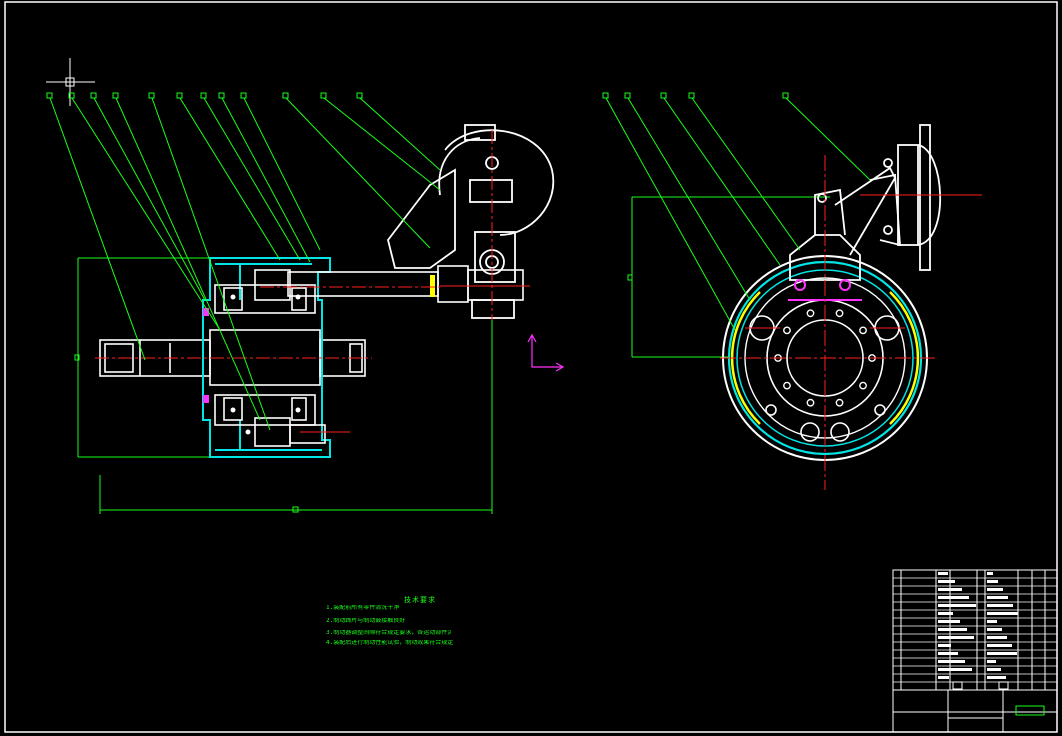 The image size is (1062, 736). I want to click on note-line-2: 2.制动蹄片与制动鼓接触良好, so click(366, 621).